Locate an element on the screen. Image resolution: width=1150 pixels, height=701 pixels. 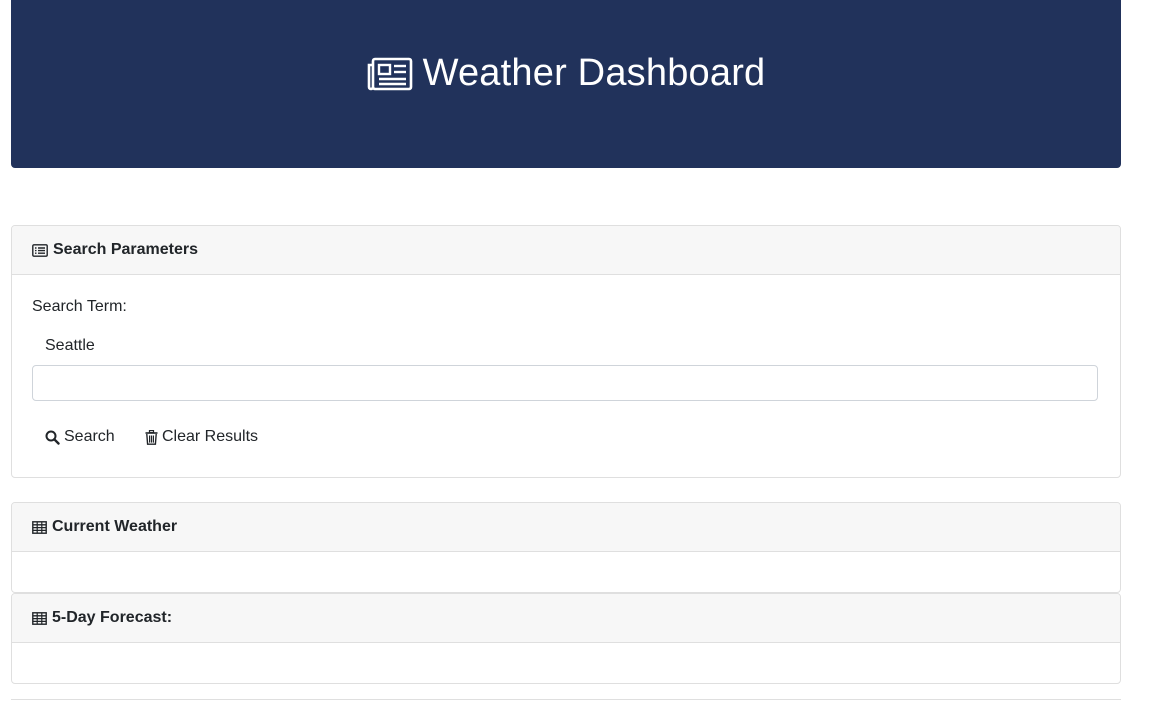
search-button-label: Search is located at coordinates (89, 436).